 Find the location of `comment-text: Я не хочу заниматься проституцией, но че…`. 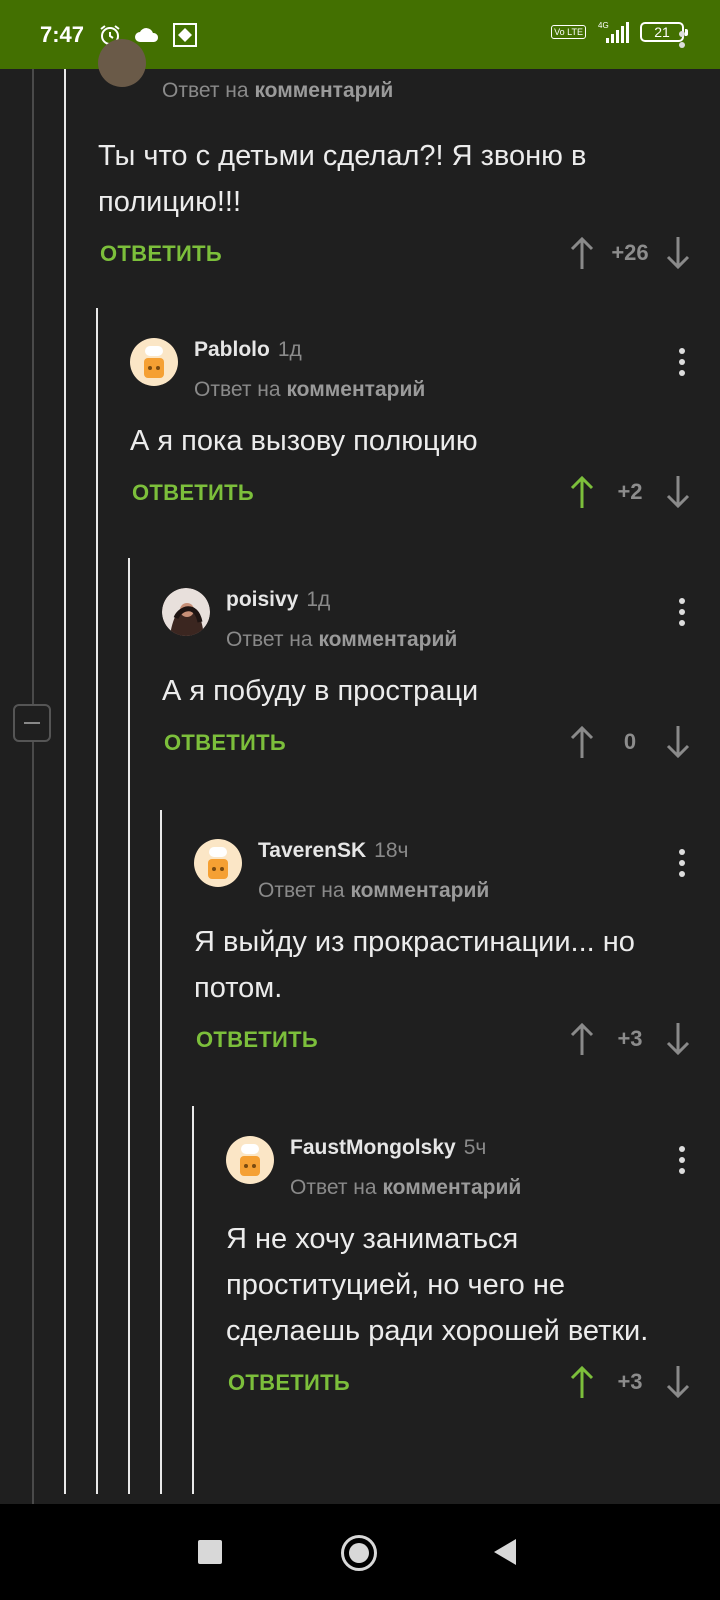

comment-text: Я не хочу заниматься проституцией, но че… is located at coordinates (437, 1285).